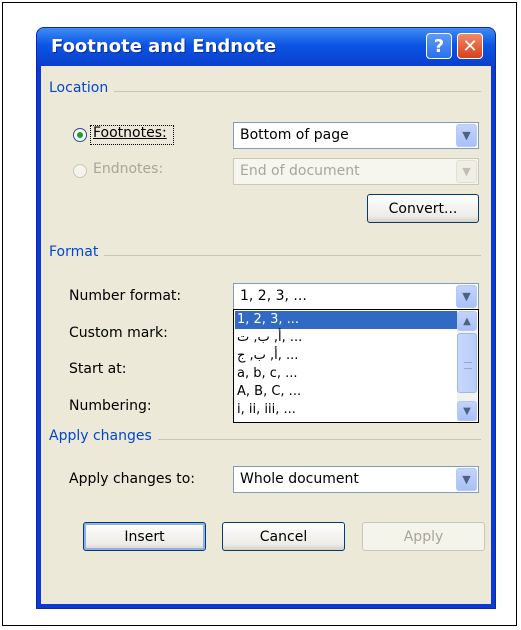 The height and width of the screenshot is (630, 521). What do you see at coordinates (82, 88) in the screenshot?
I see `location-group-label: Location` at bounding box center [82, 88].